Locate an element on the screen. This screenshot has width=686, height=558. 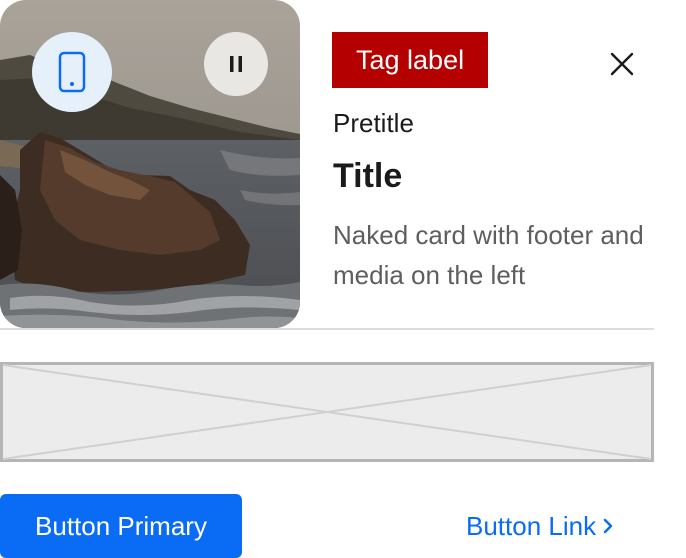
close-icon is located at coordinates (622, 64).